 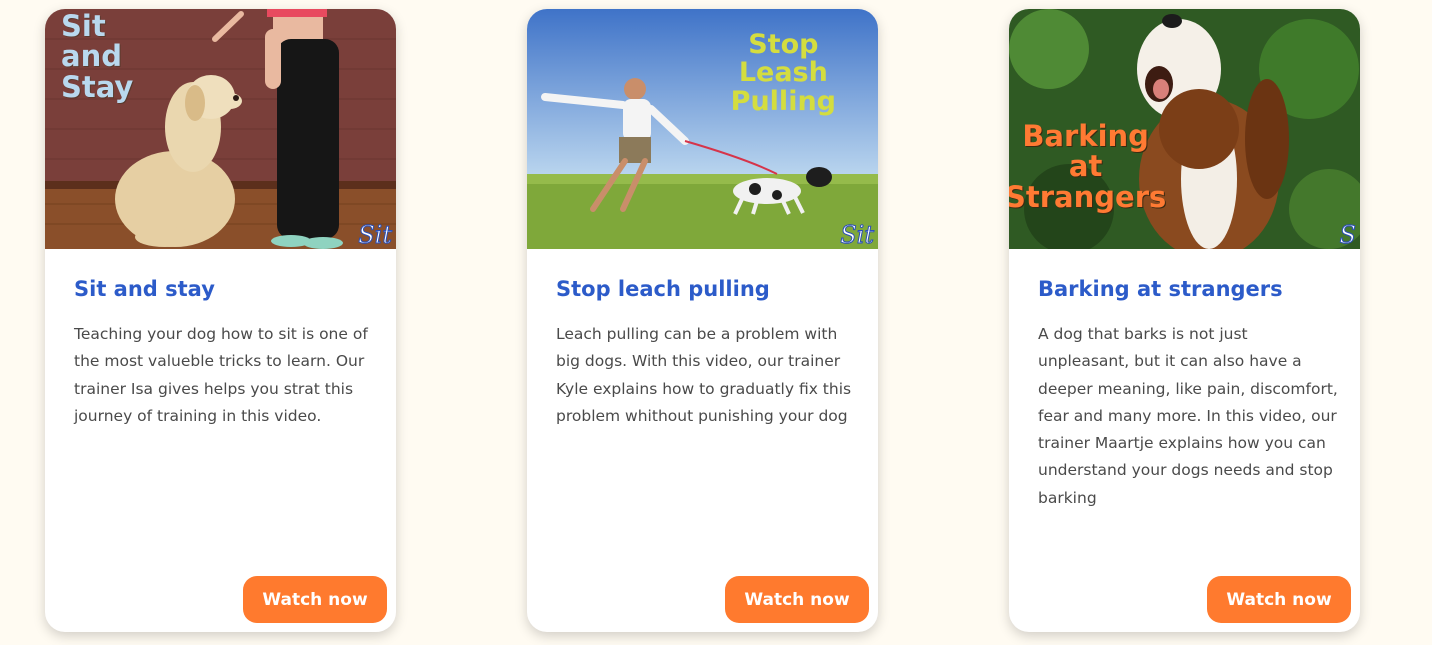 I want to click on video-thumbnail: Sit and Stay Sit, so click(x=220, y=129).